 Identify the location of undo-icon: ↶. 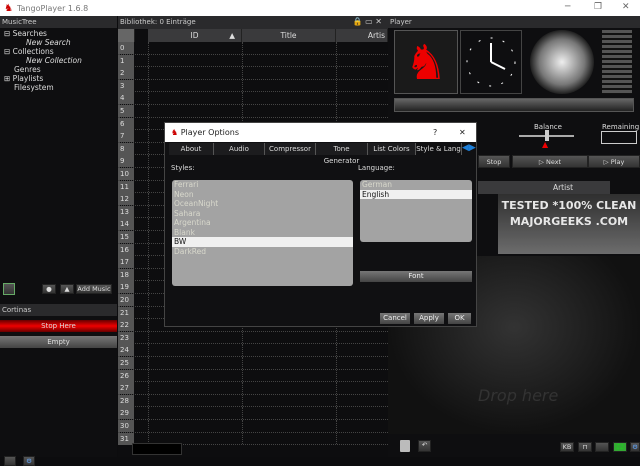
(424, 446).